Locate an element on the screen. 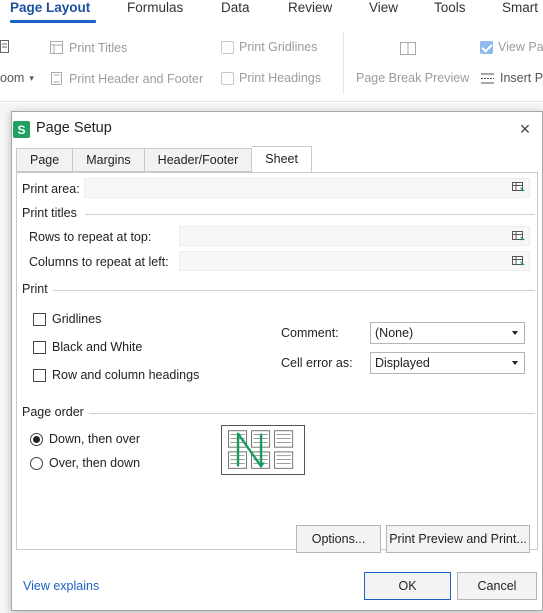 This screenshot has width=543, height=613. page-break-preview-button: Page Break Preview is located at coordinates (412, 78).